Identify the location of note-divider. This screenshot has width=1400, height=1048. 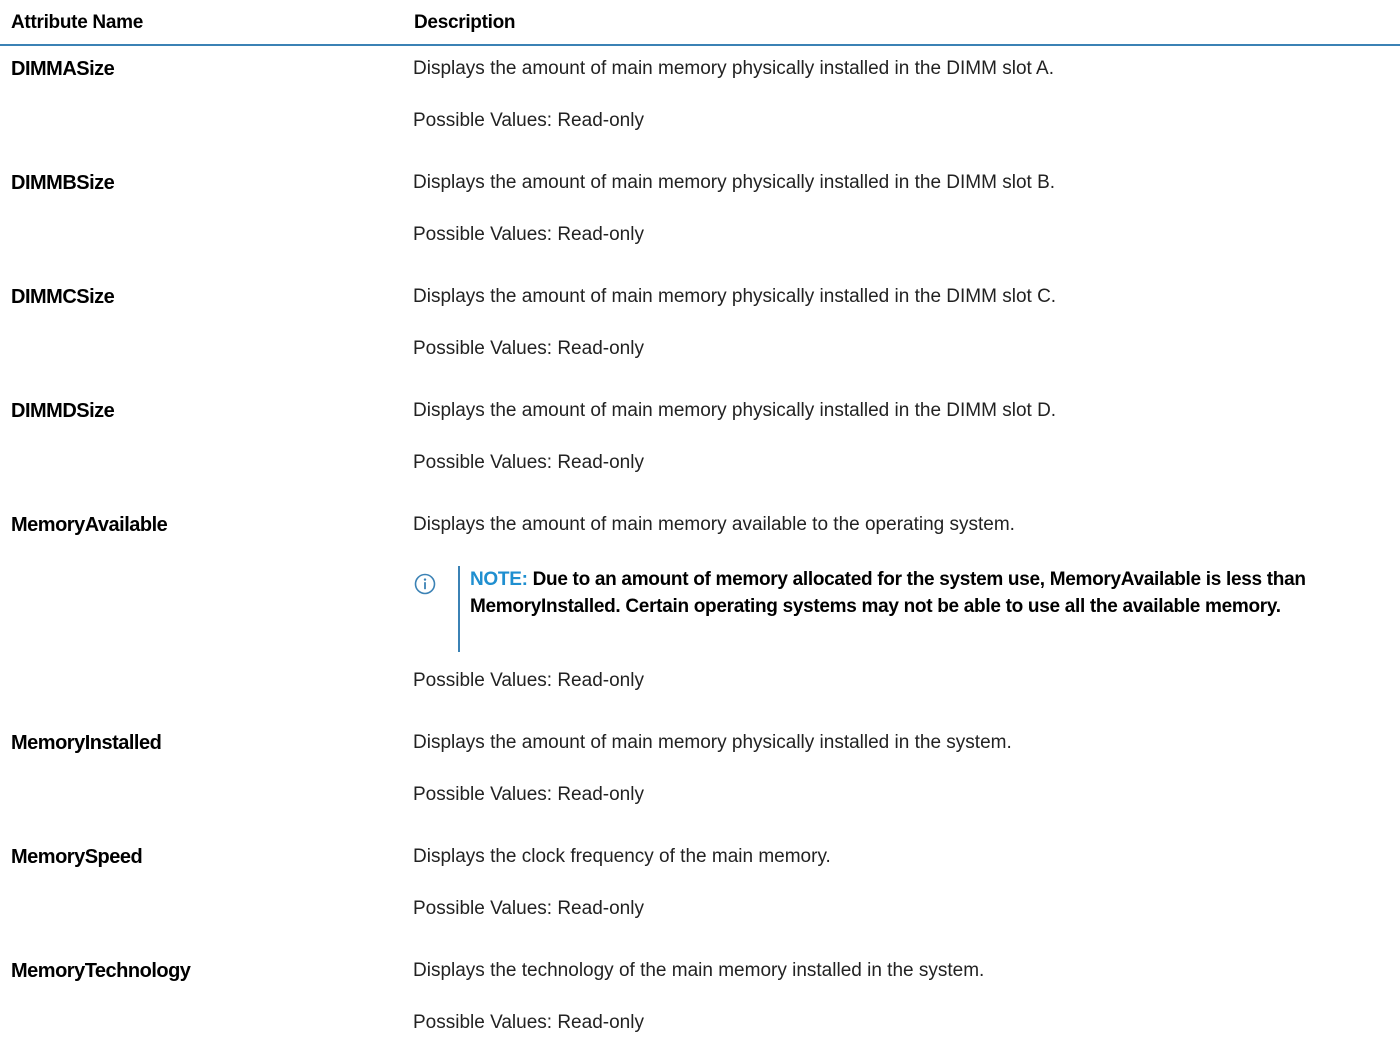
(459, 609).